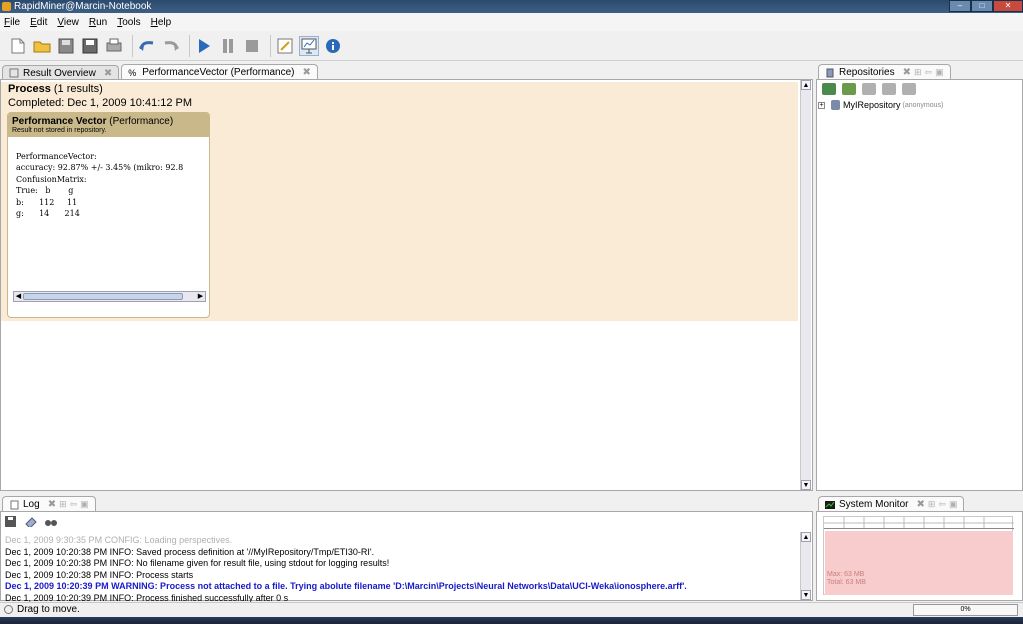 The width and height of the screenshot is (1023, 624). I want to click on refresh-icon, so click(869, 89).